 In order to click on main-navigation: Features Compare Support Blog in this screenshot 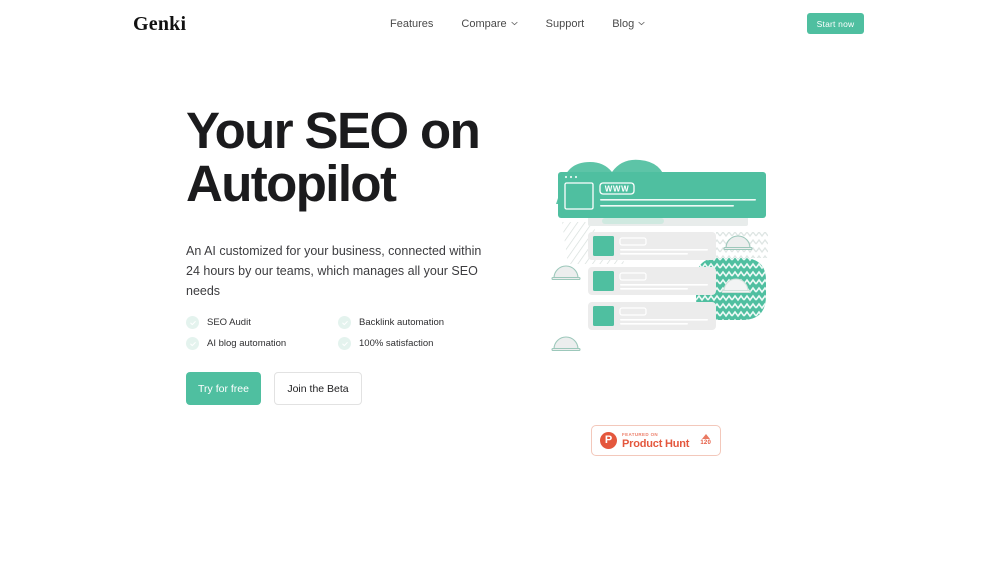, I will do `click(517, 24)`.